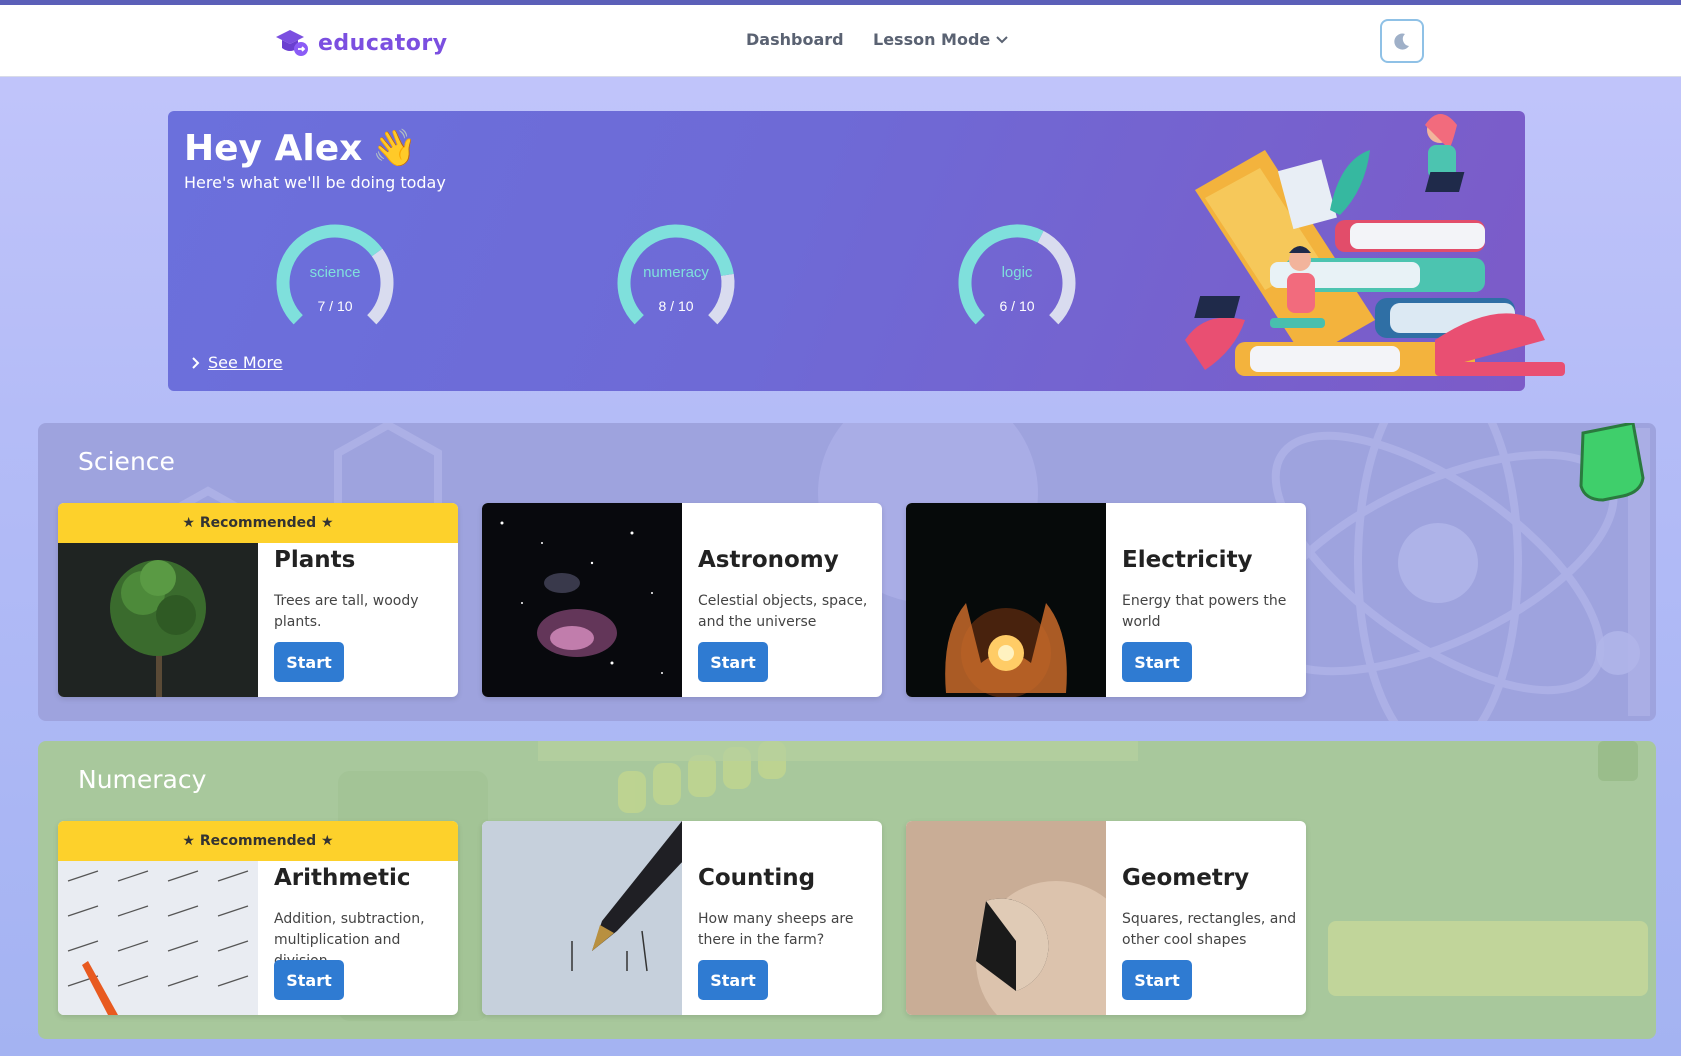 The image size is (1681, 1056). I want to click on gauge-label: science, so click(335, 272).